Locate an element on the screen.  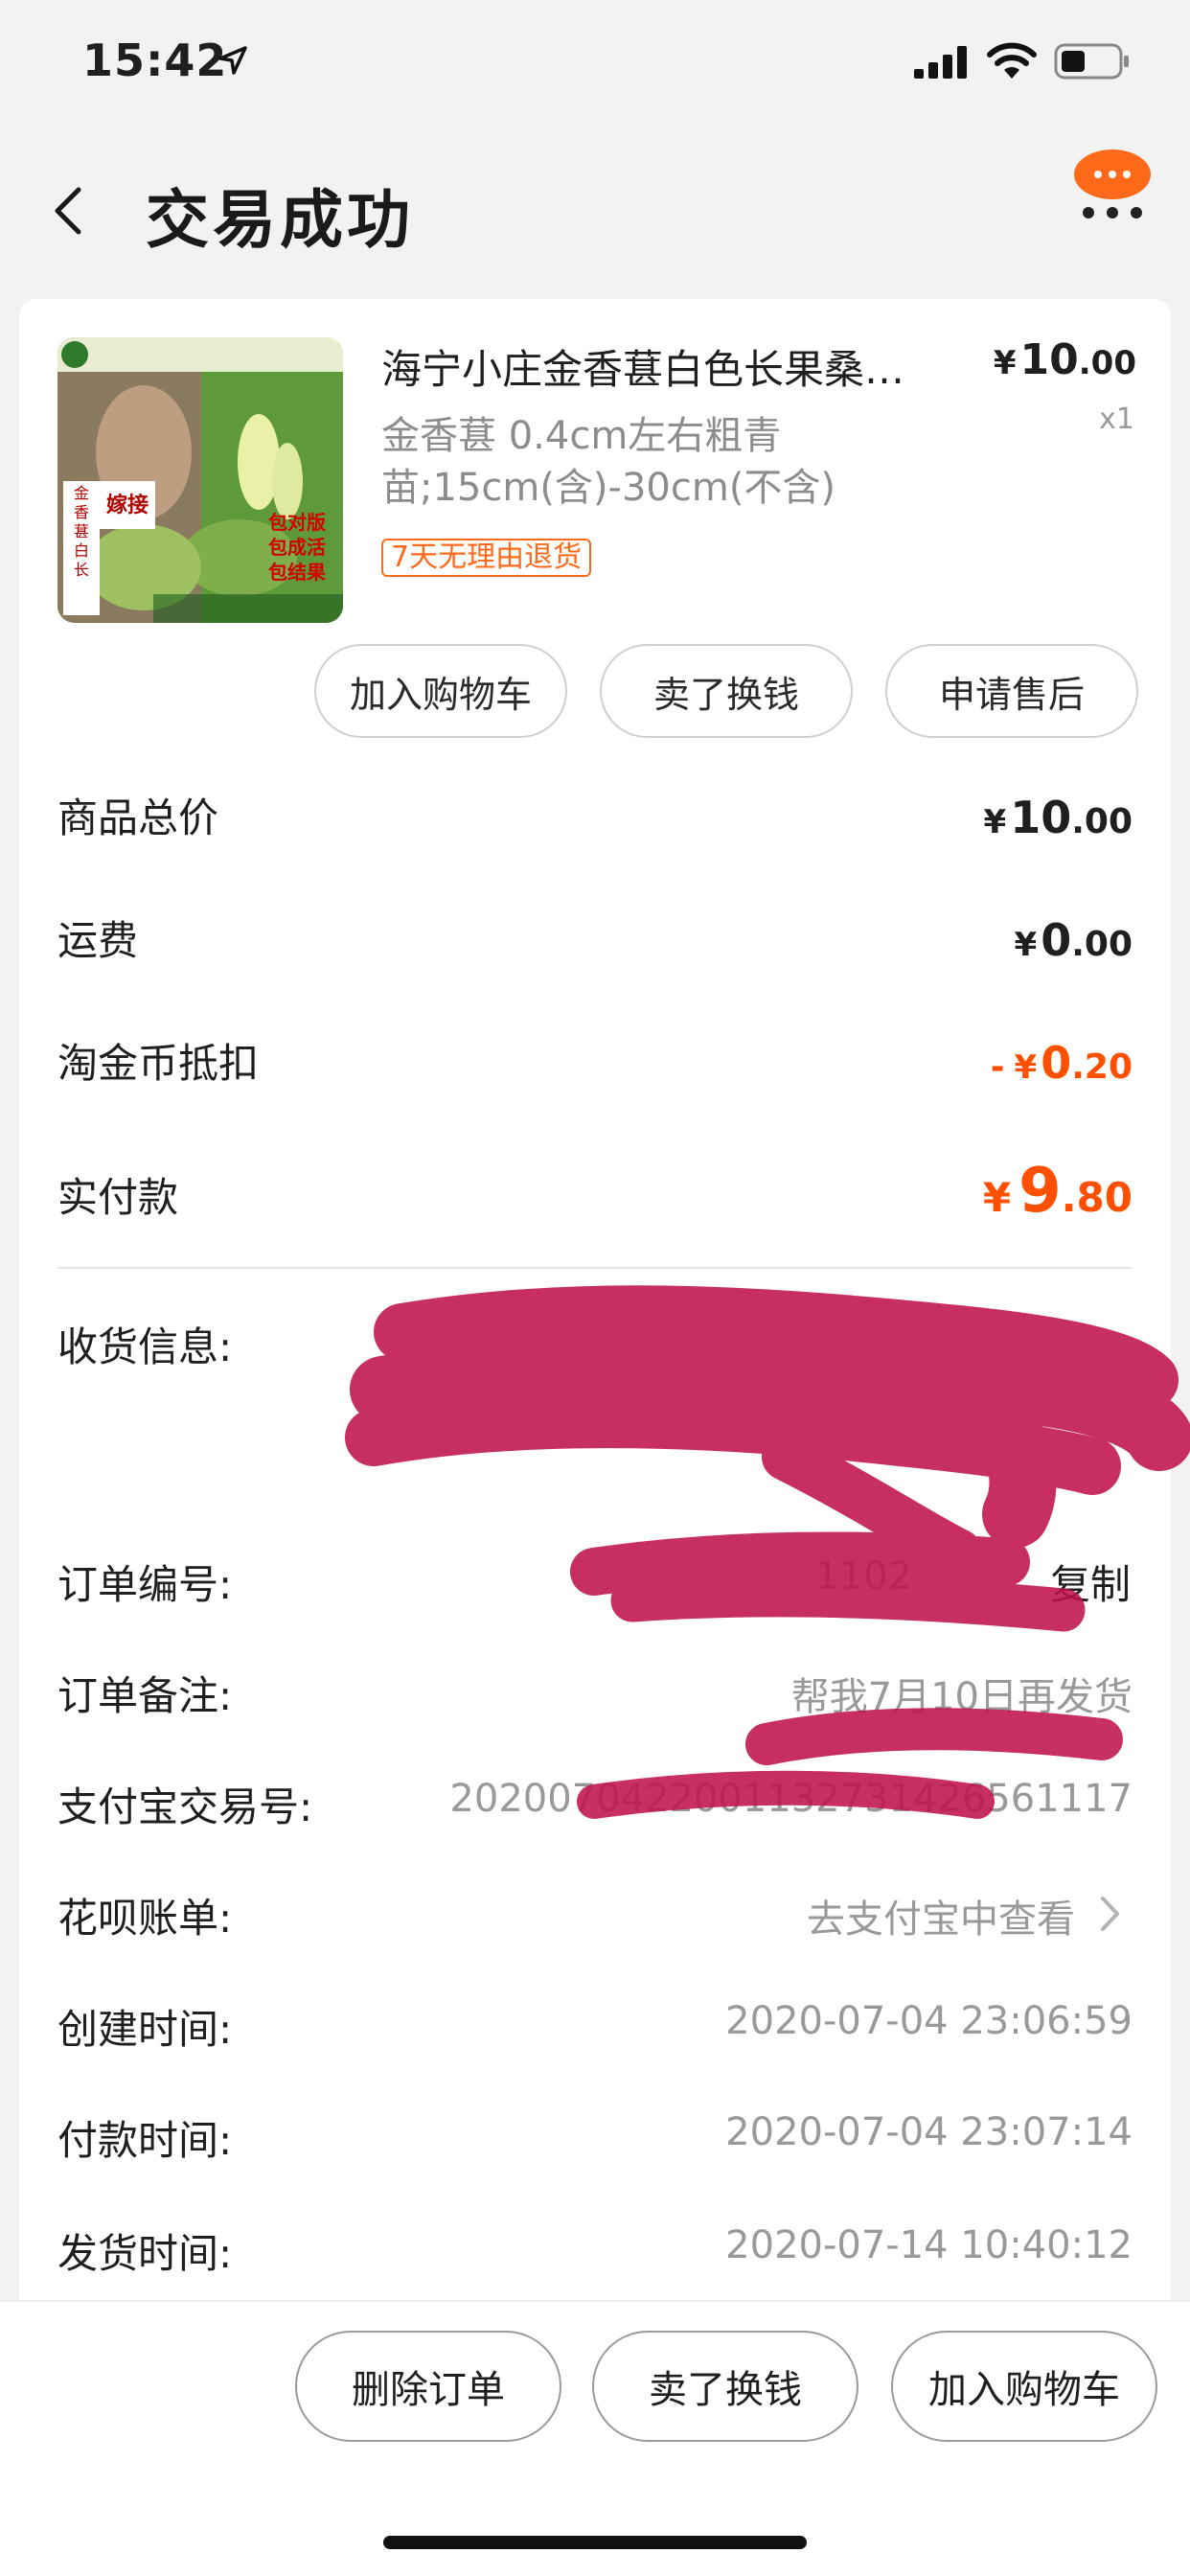
goods-total-value: ¥10.00 is located at coordinates (1058, 817).